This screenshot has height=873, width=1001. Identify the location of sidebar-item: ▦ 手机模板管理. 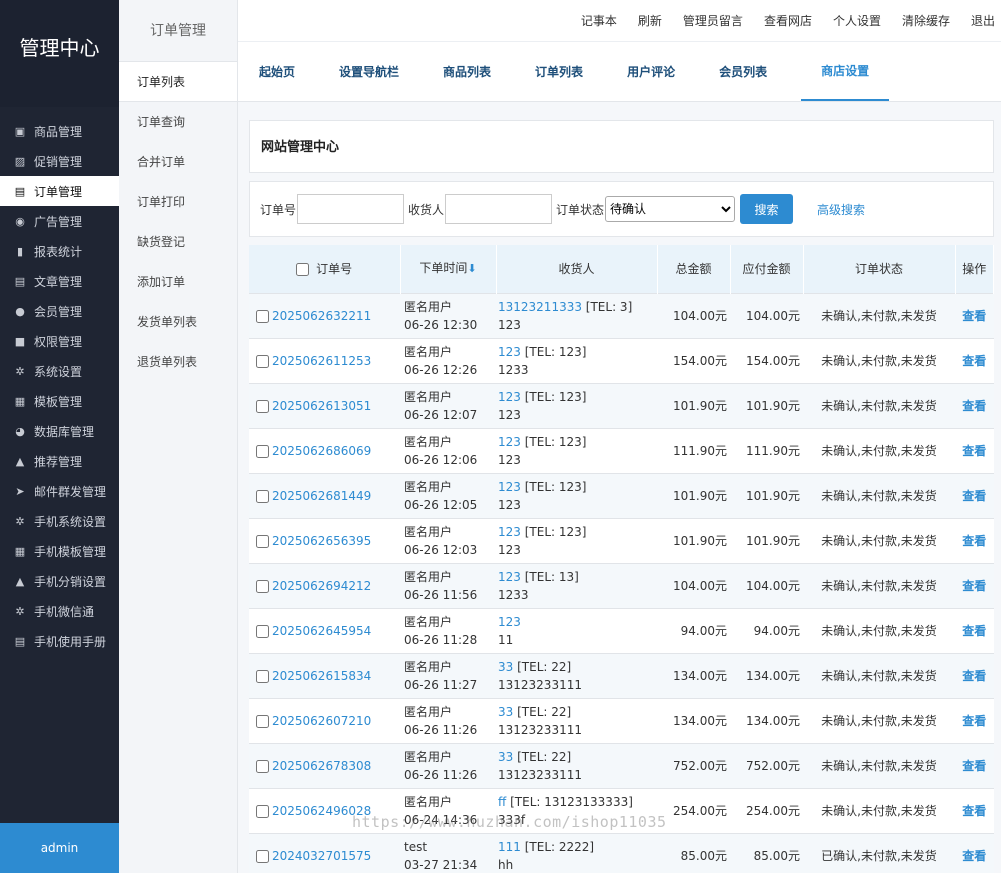
(59, 551).